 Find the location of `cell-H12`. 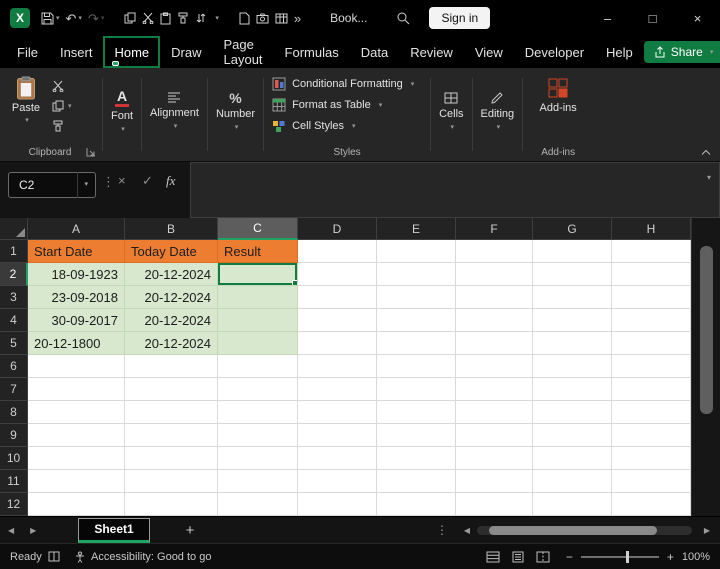

cell-H12 is located at coordinates (651, 504).